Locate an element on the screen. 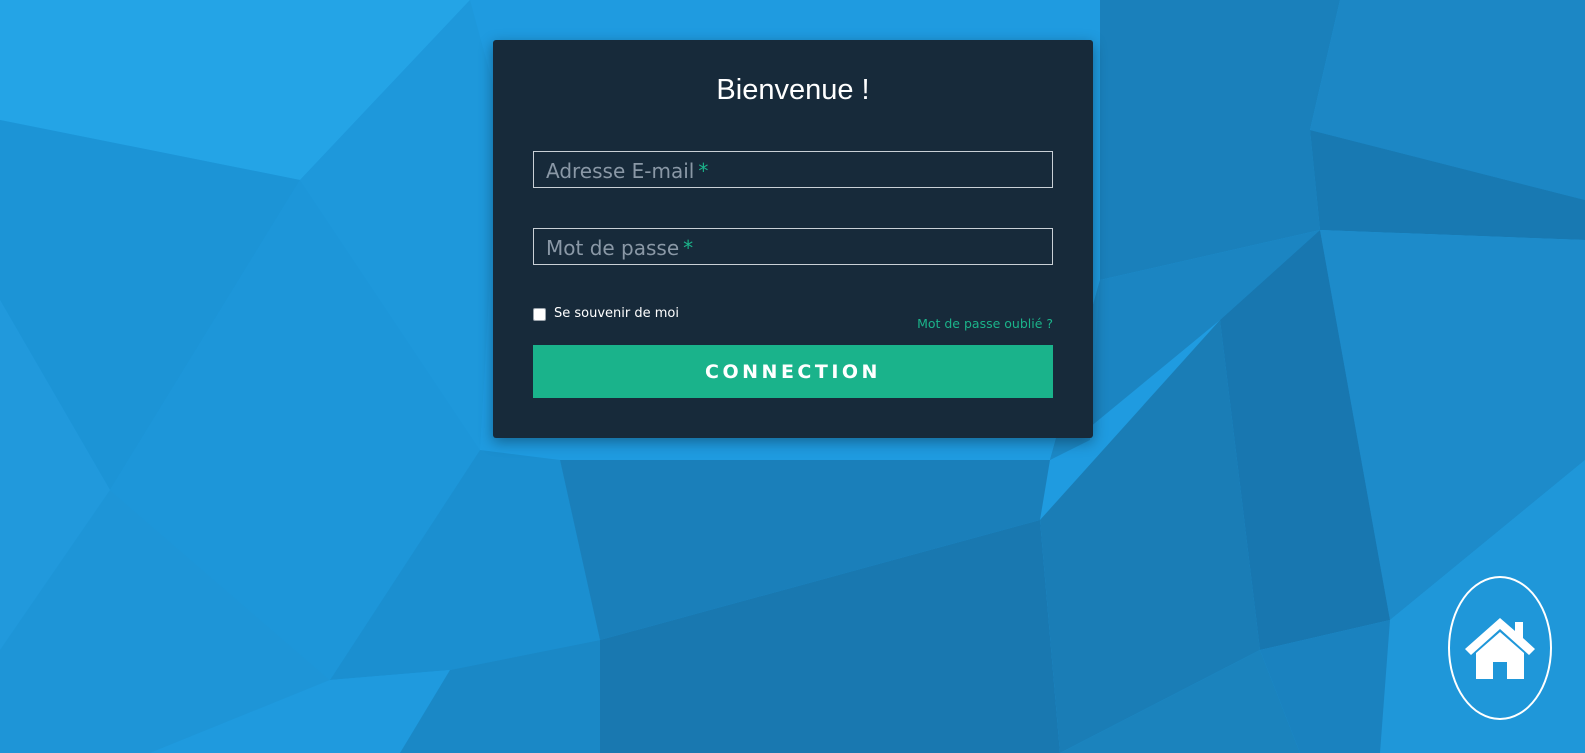  email-input is located at coordinates (793, 169).